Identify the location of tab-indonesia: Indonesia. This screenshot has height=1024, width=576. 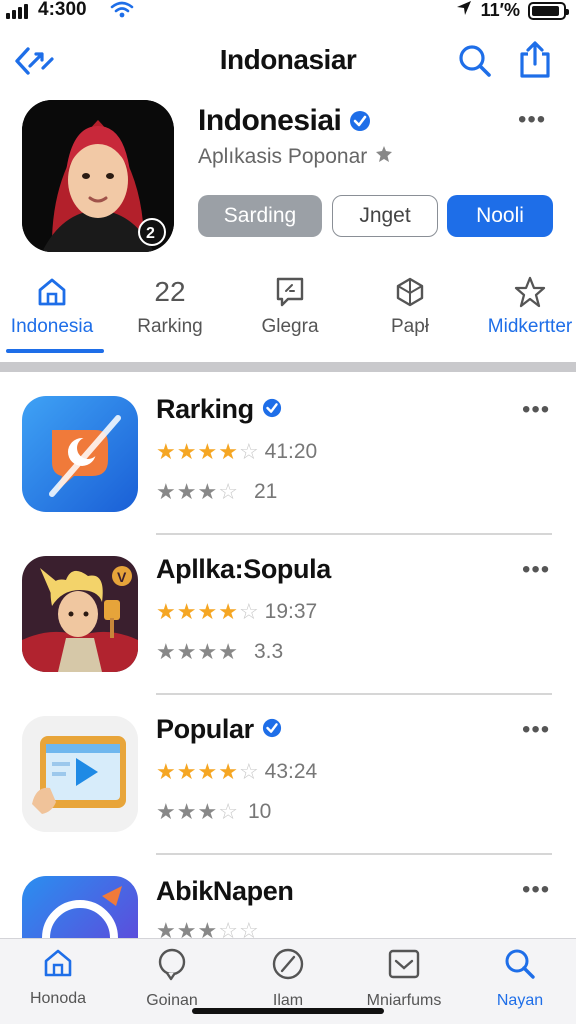
(56, 305).